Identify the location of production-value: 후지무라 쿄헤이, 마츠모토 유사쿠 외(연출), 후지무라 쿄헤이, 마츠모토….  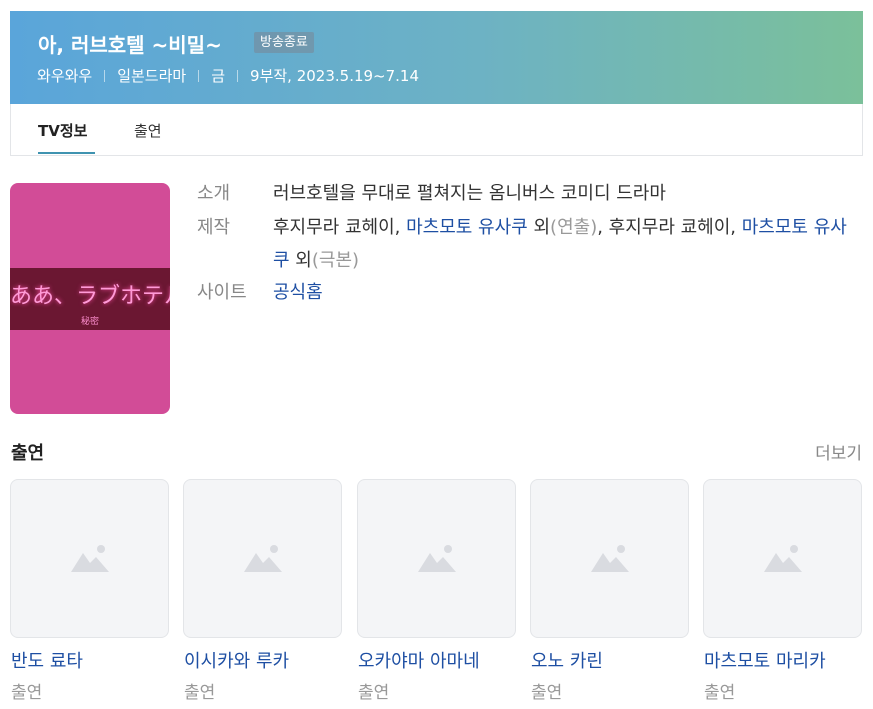
(568, 244).